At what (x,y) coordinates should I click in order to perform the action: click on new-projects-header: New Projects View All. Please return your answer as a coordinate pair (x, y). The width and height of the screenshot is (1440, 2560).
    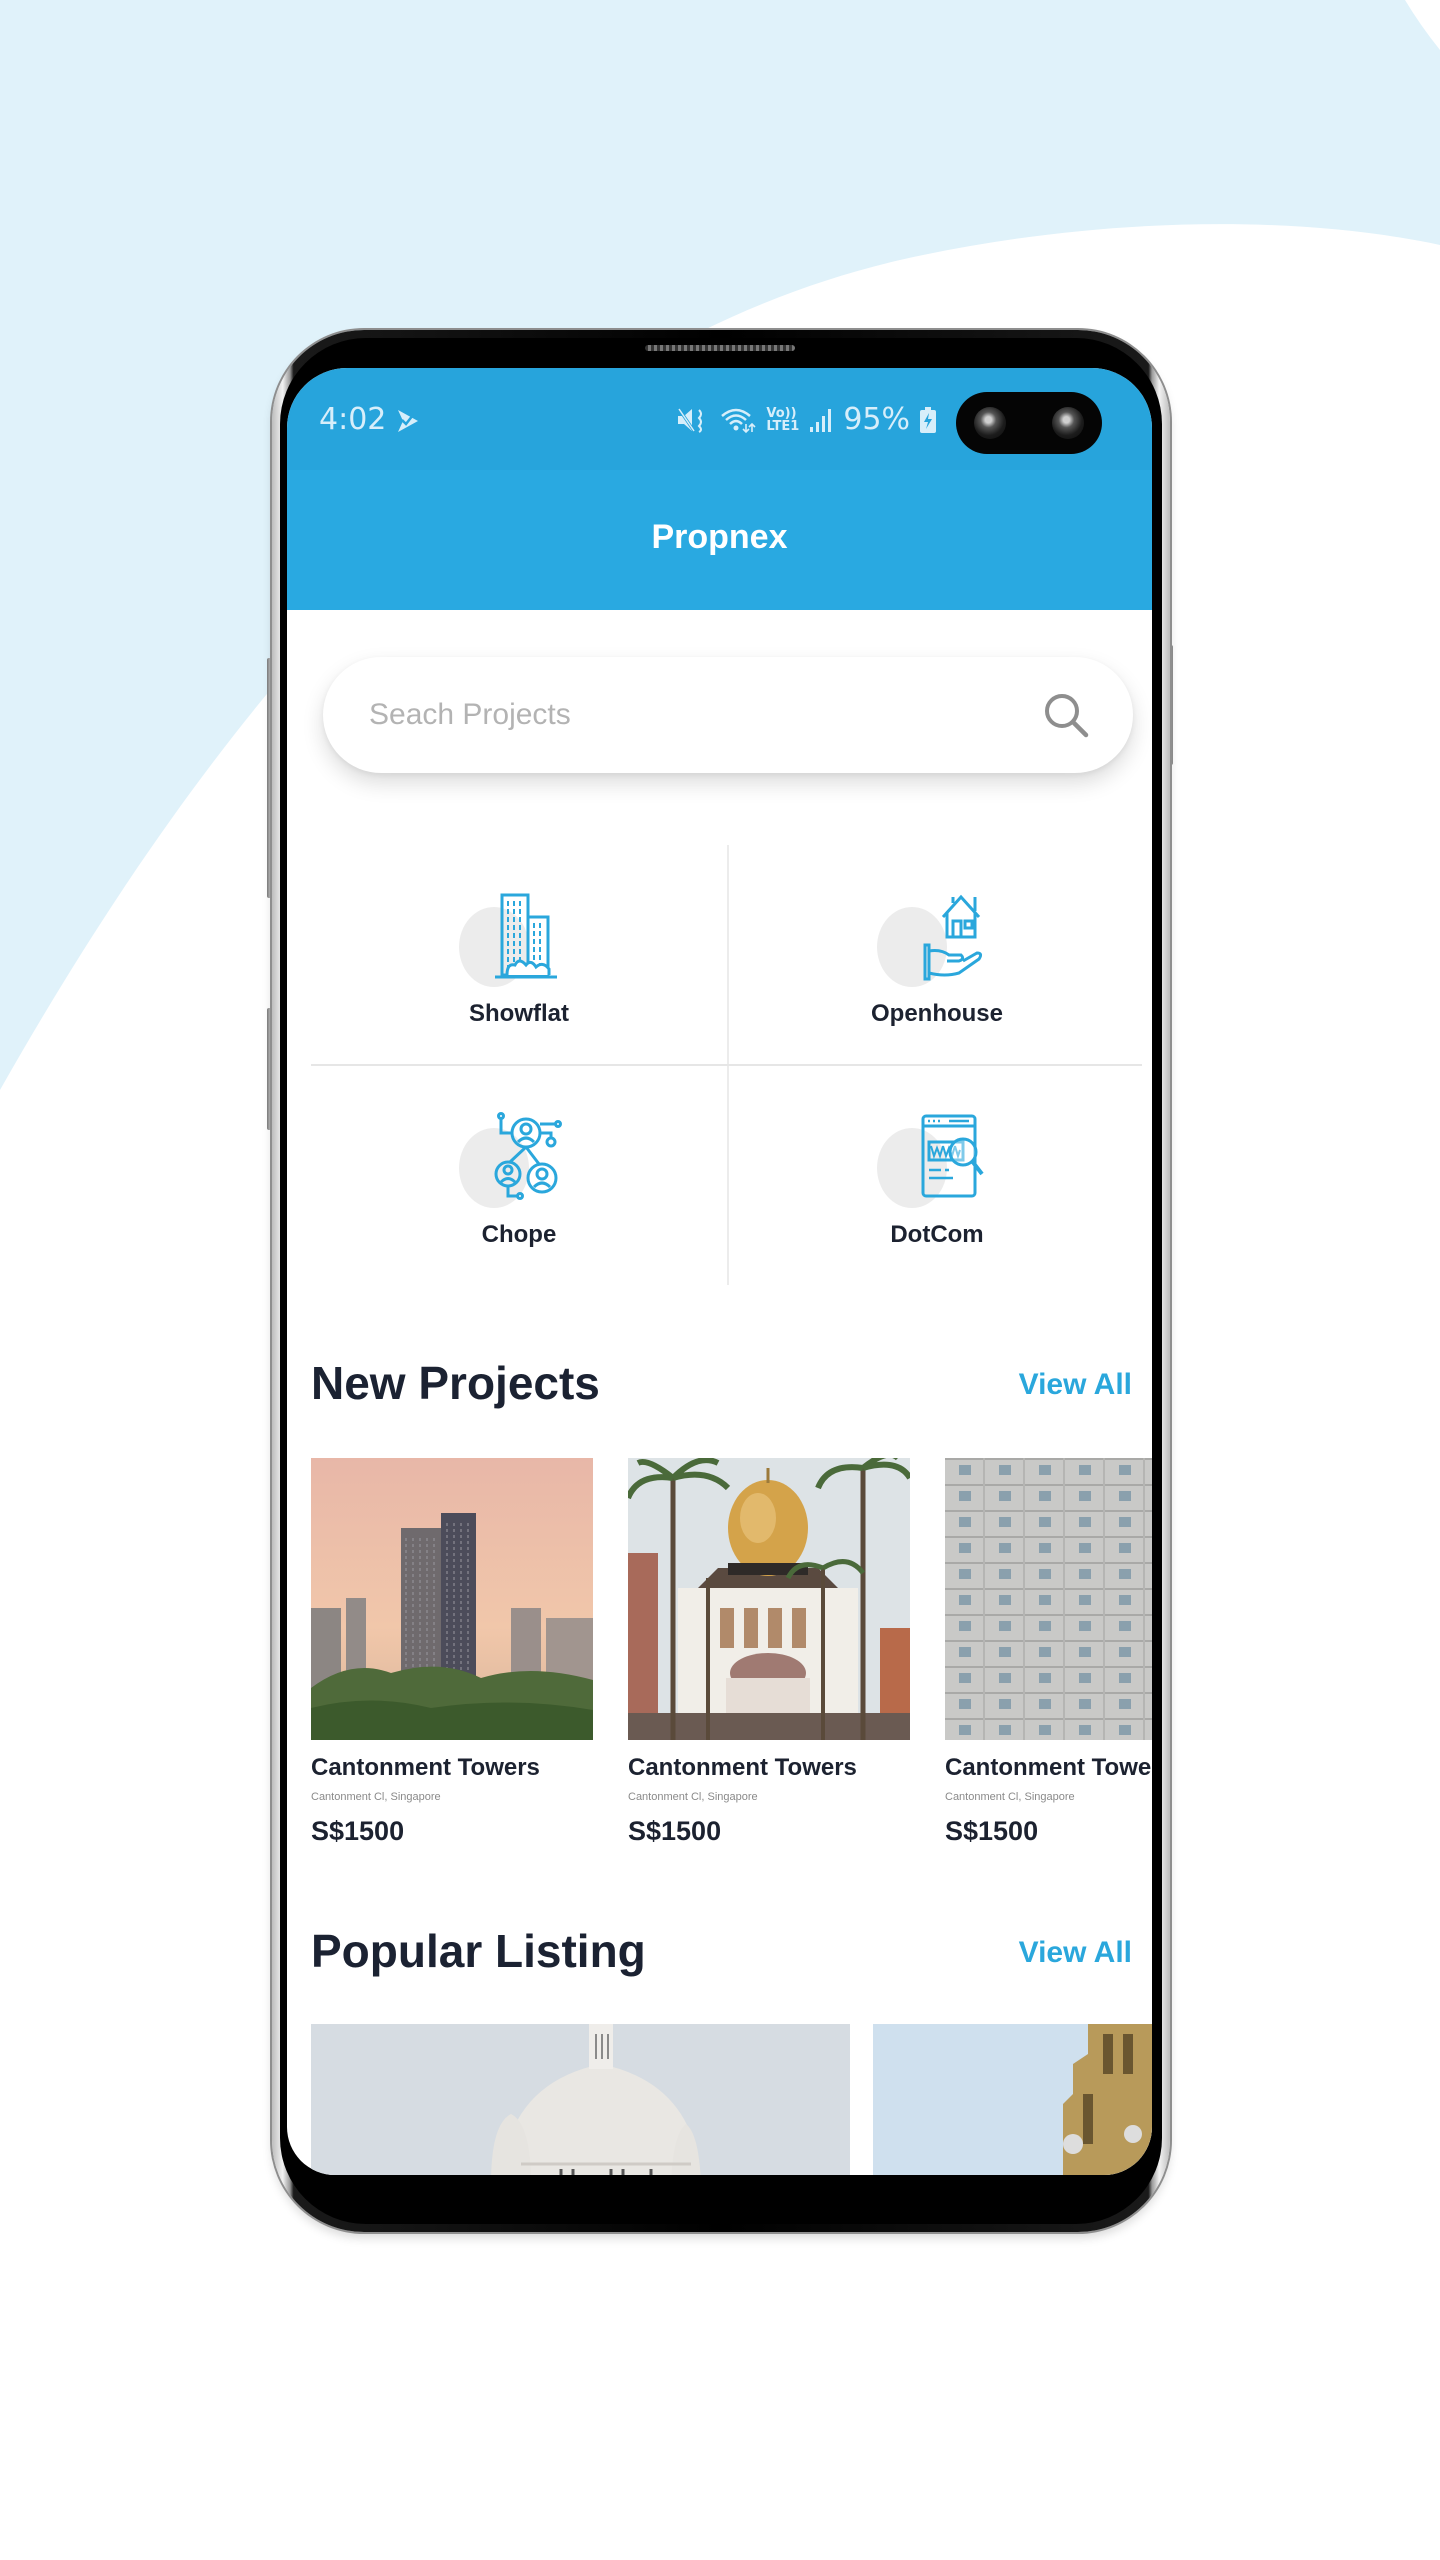
    Looking at the image, I should click on (726, 1386).